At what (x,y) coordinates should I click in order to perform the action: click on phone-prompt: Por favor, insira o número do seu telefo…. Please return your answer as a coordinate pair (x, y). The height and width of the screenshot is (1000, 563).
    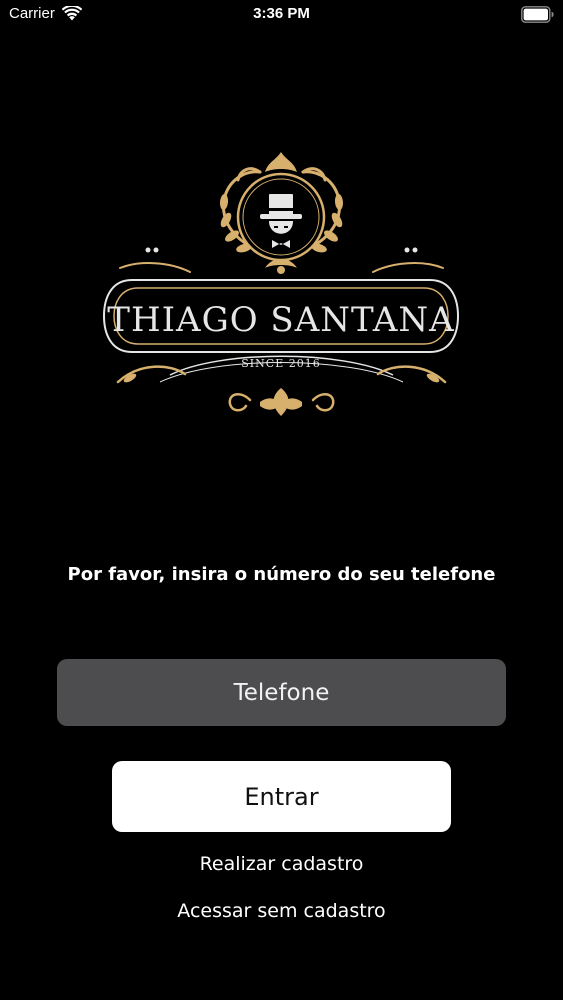
    Looking at the image, I should click on (281, 574).